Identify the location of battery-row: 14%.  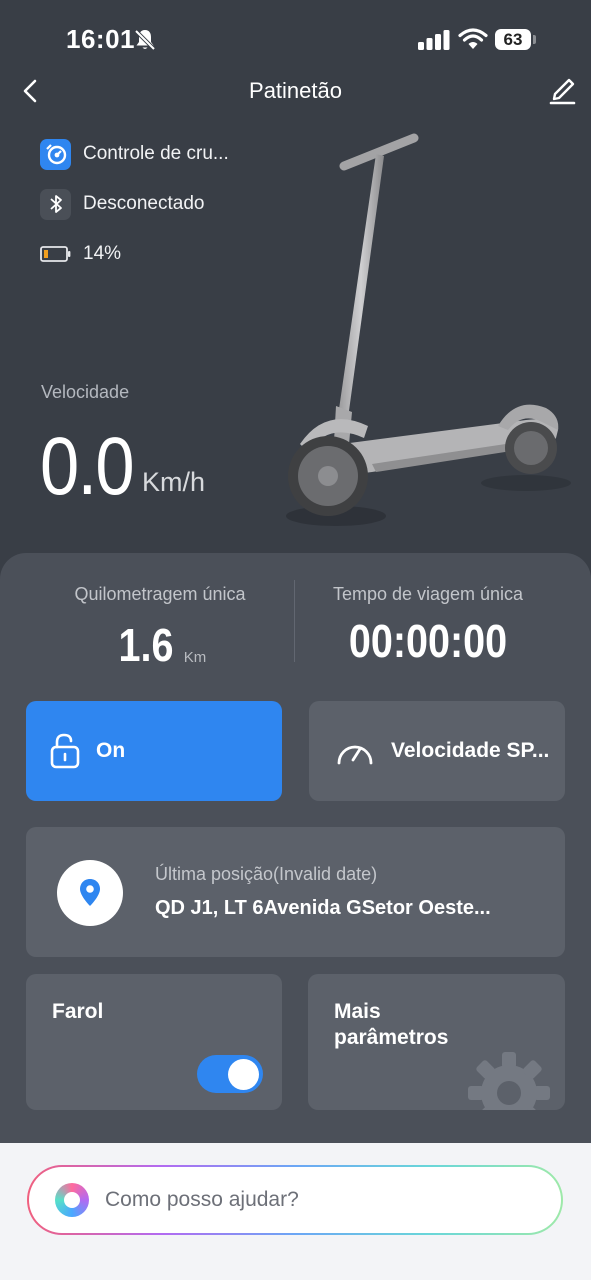
(80, 254).